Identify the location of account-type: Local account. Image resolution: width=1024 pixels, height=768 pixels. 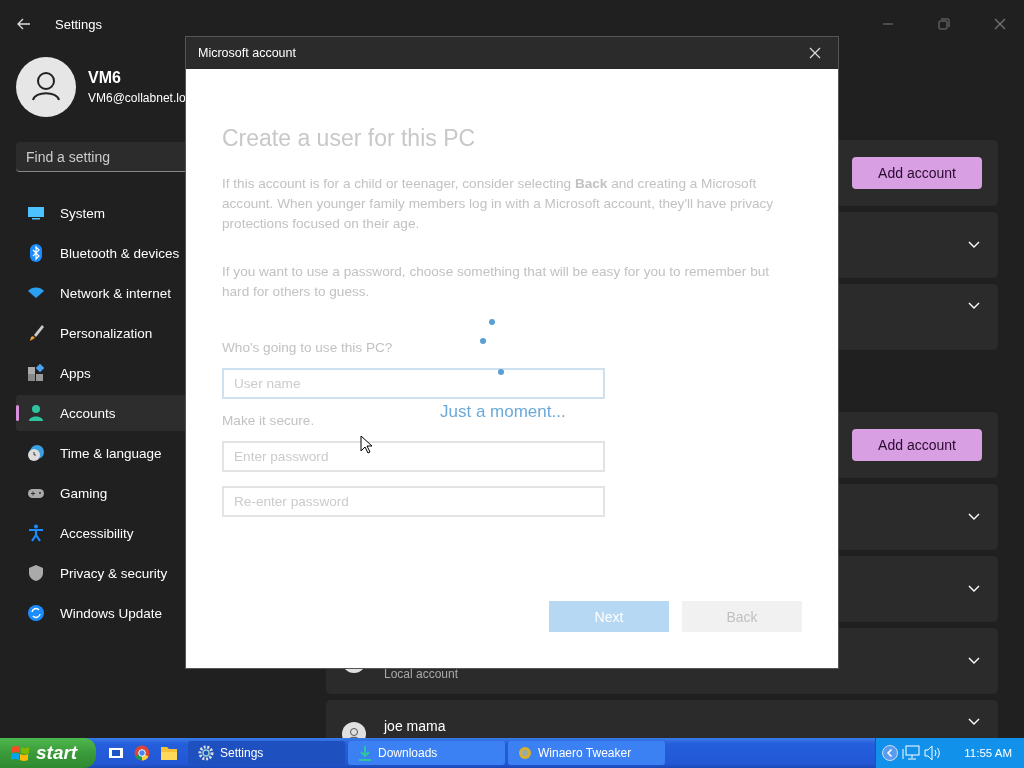
(421, 674).